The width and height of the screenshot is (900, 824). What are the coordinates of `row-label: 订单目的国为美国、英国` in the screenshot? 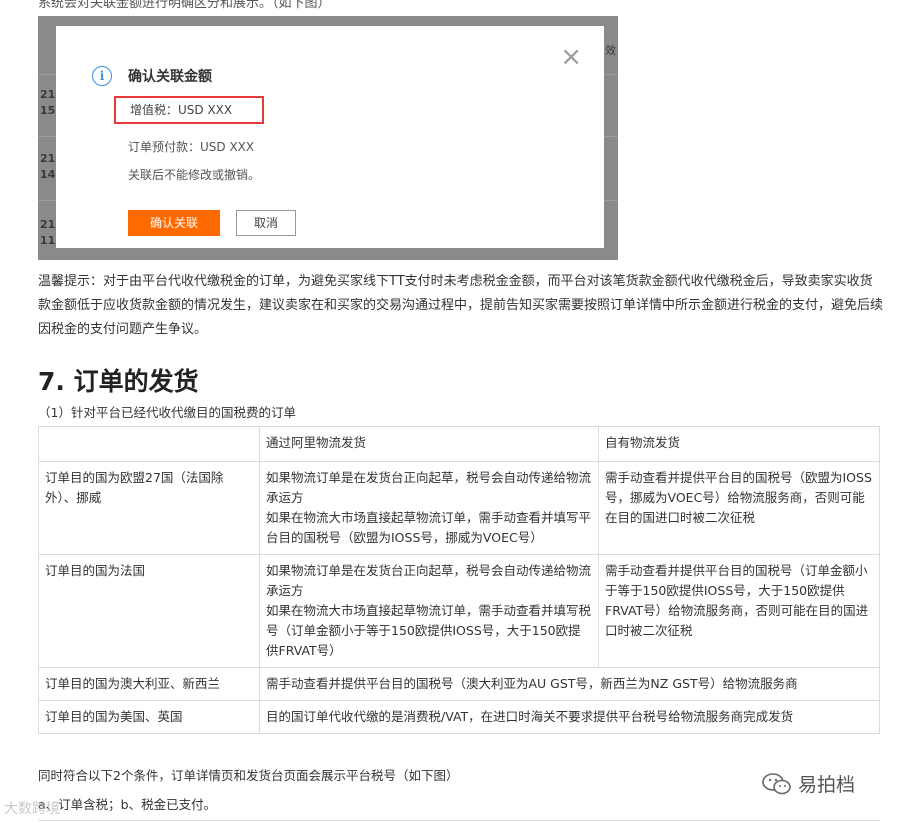 It's located at (149, 717).